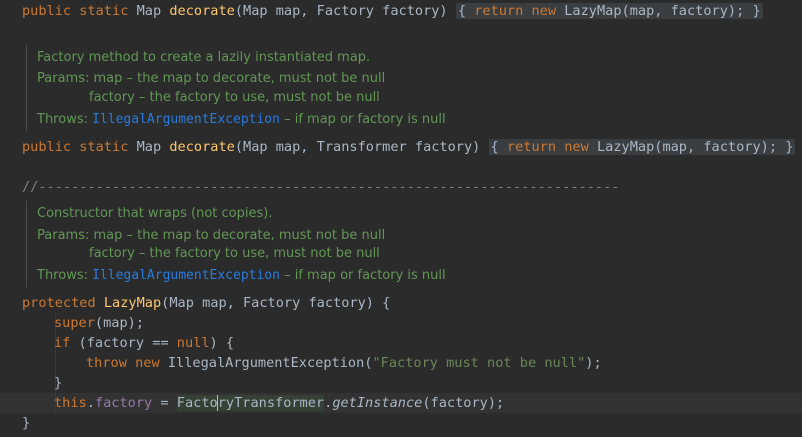  I want to click on code-text: ., so click(90, 403).